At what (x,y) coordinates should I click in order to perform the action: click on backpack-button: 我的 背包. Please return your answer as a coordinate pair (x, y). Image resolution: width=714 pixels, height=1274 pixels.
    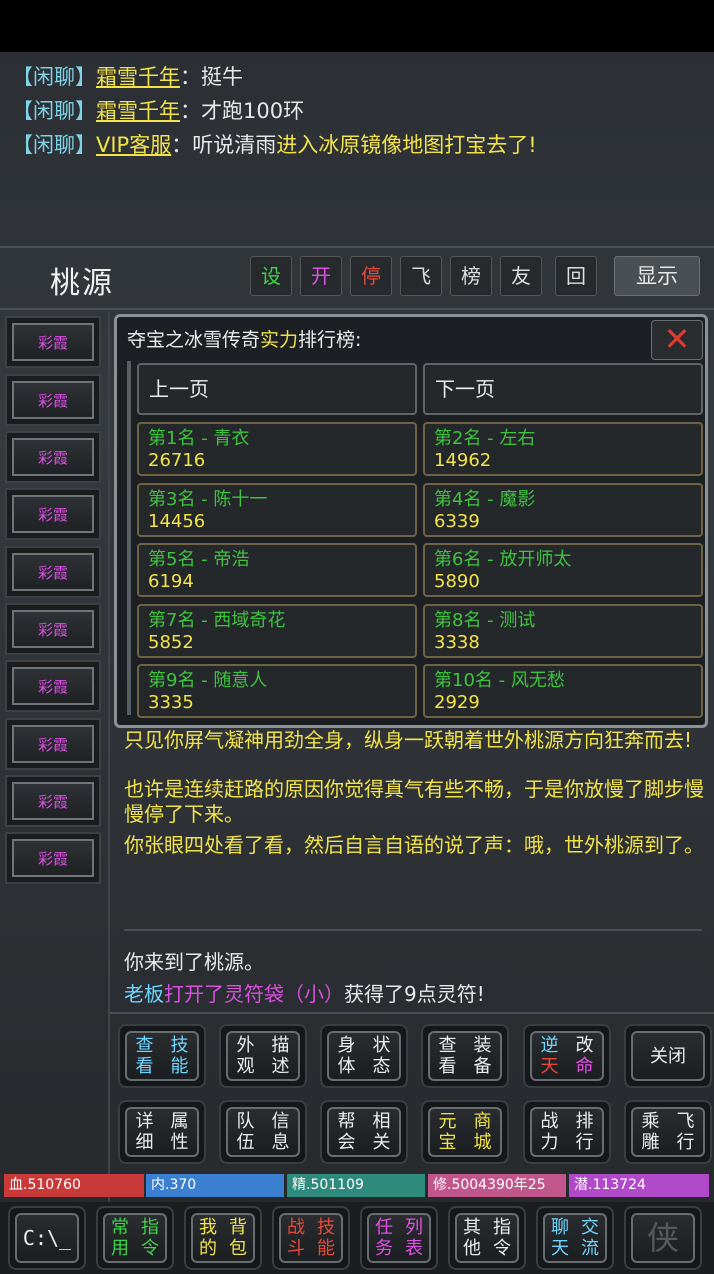
    Looking at the image, I should click on (223, 1238).